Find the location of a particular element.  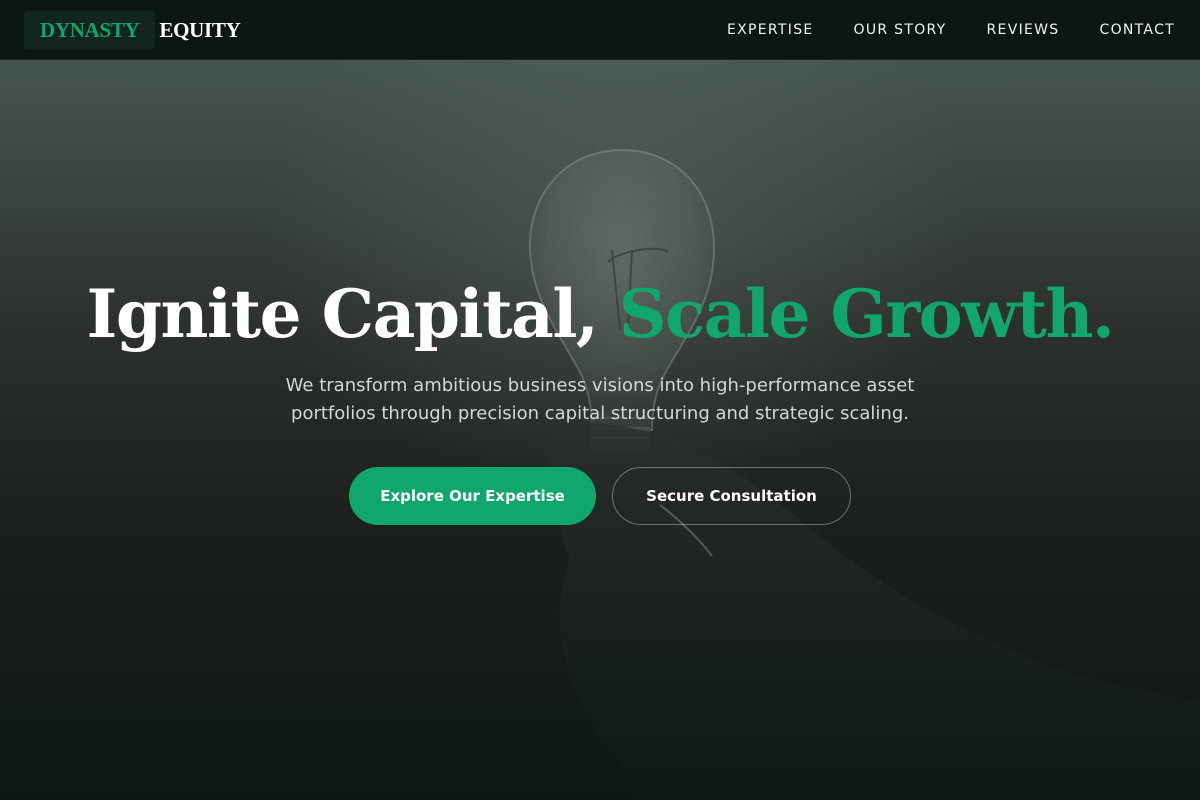

brand-logo: DYNASTY EQUITY is located at coordinates (132, 30).